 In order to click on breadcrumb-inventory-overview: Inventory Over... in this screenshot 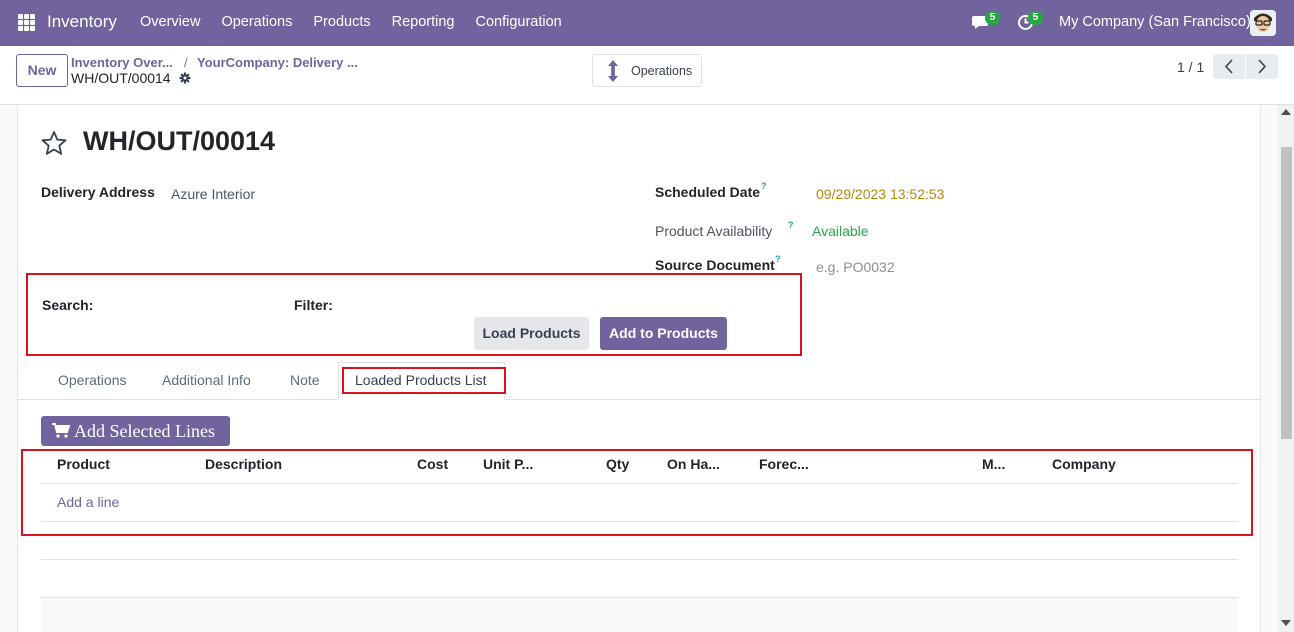, I will do `click(122, 62)`.